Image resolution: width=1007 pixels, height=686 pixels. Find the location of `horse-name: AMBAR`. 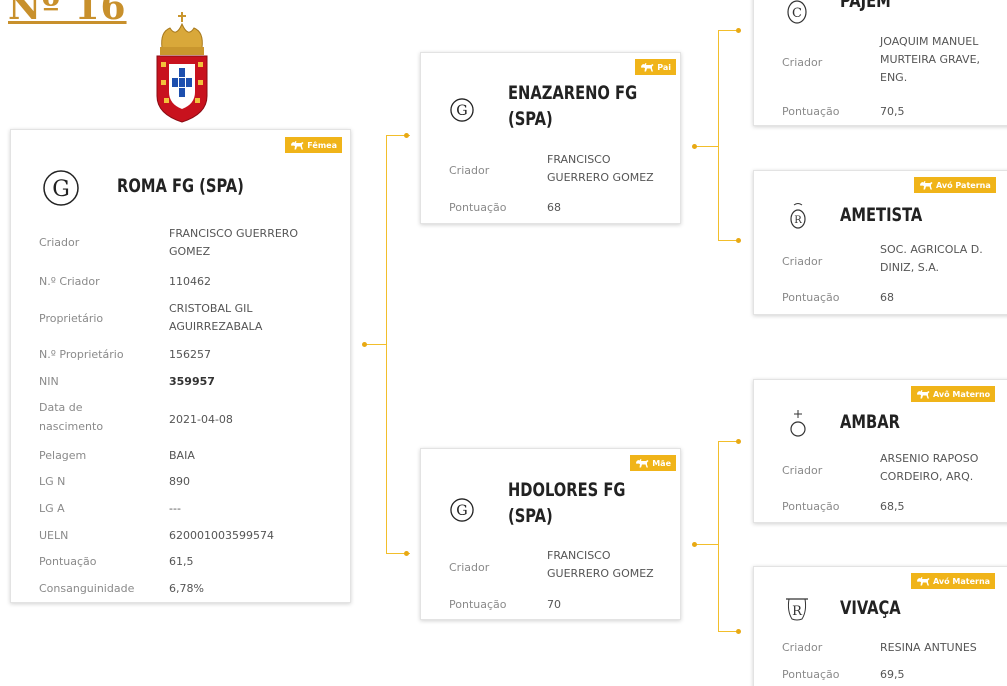

horse-name: AMBAR is located at coordinates (870, 422).